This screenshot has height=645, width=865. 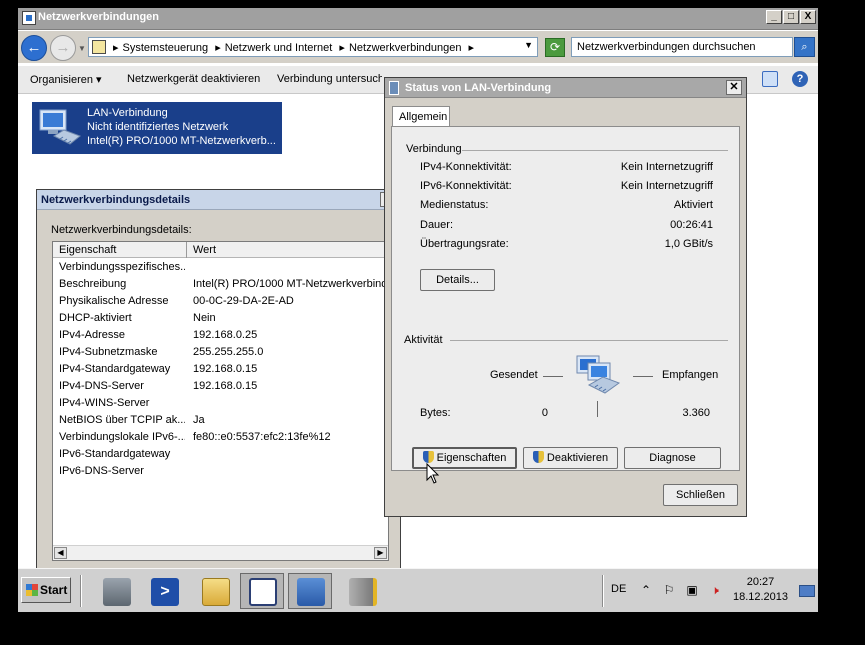 I want to click on show-desktop-button, so click(x=807, y=591).